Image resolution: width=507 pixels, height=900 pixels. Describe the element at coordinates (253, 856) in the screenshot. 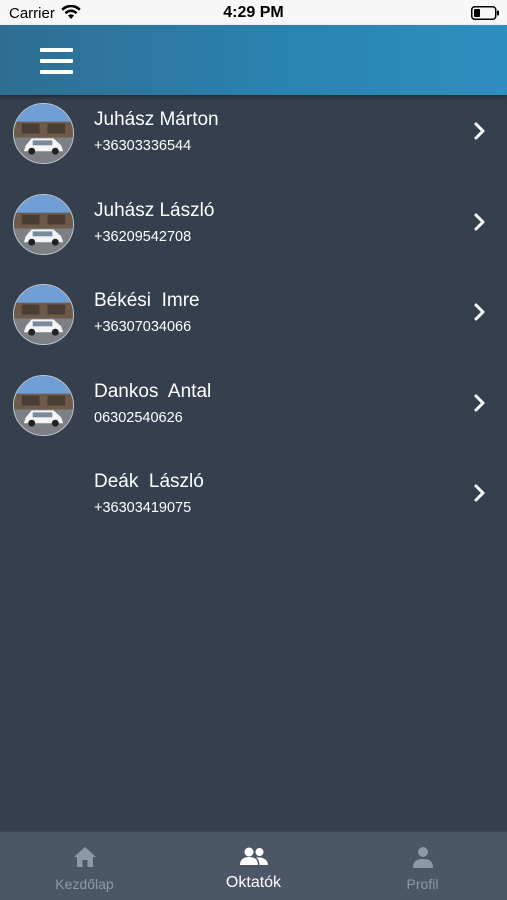

I see `people-icon` at that location.